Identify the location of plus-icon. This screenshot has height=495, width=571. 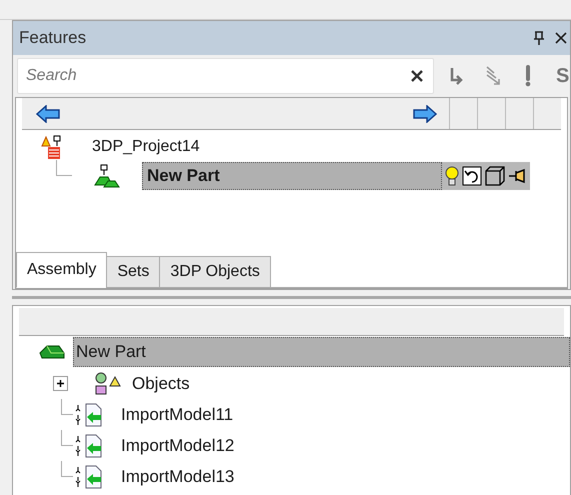
(60, 383).